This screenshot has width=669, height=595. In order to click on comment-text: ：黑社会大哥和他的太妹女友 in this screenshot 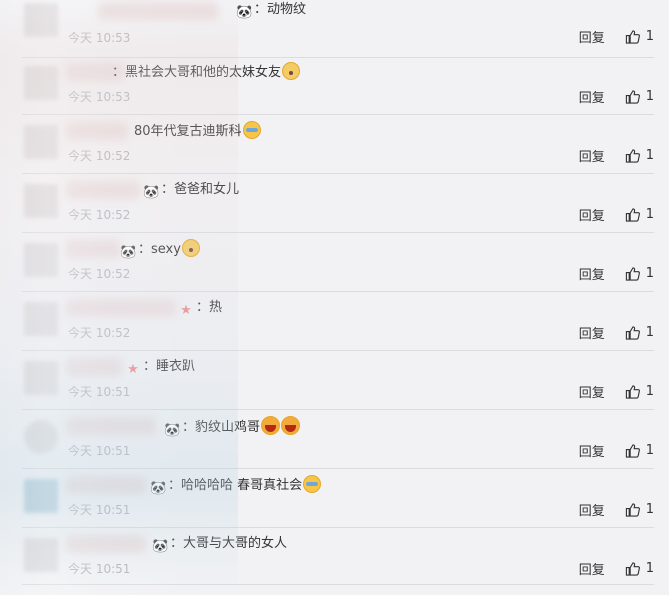, I will do `click(206, 72)`.